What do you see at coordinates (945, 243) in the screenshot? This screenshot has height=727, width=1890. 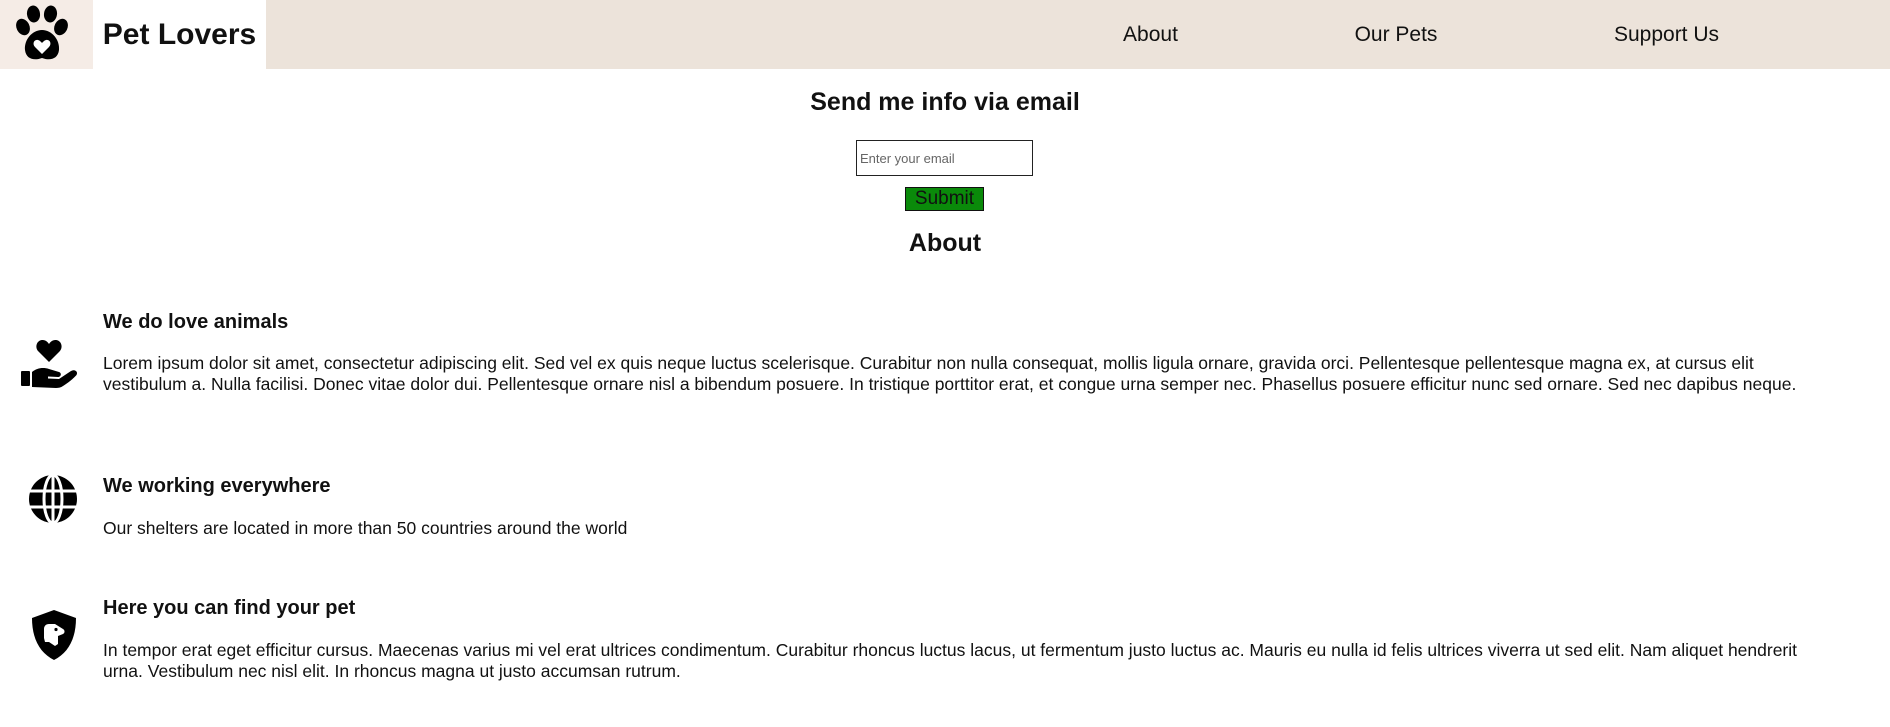 I see `about-section-title: About` at bounding box center [945, 243].